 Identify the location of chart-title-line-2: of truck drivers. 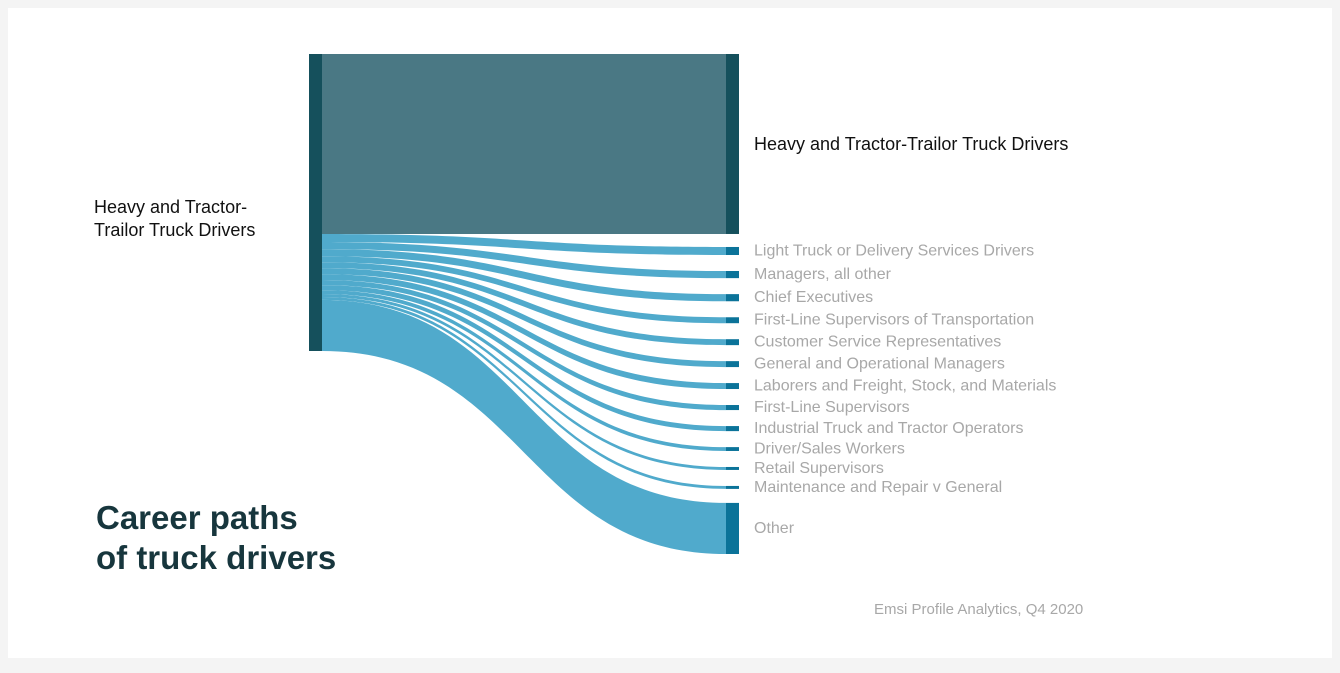
(216, 557).